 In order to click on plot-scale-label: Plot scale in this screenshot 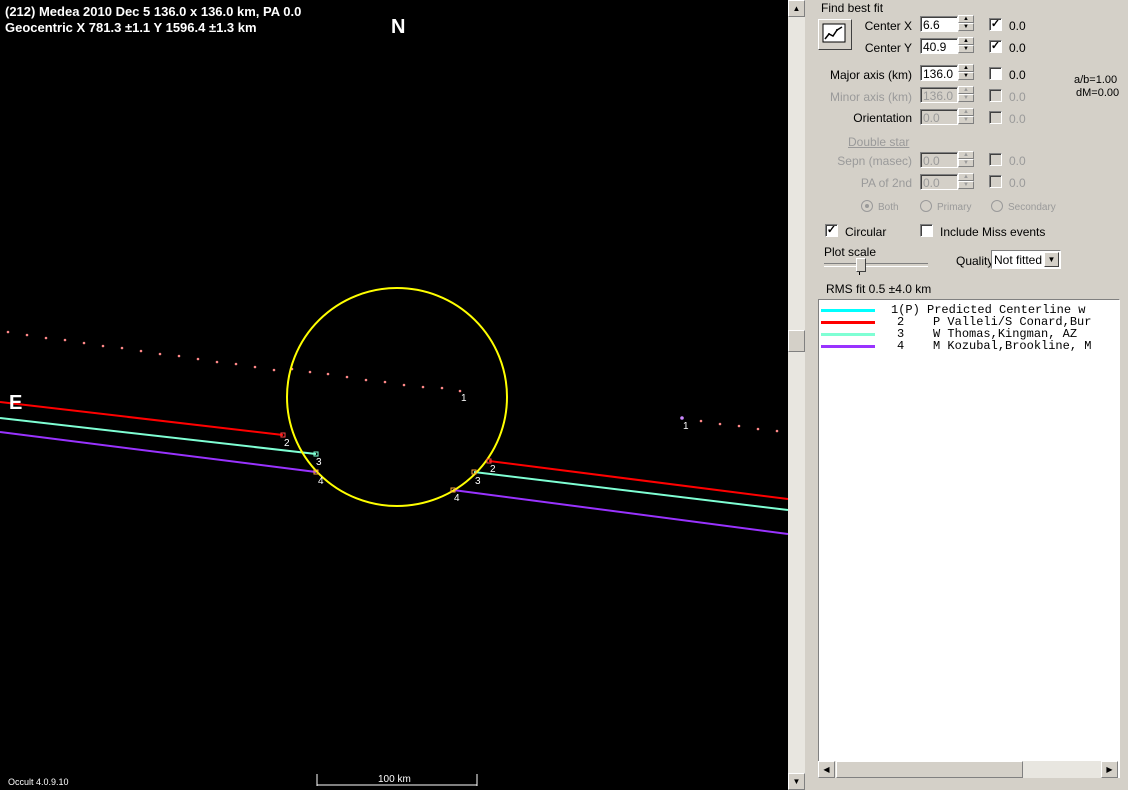, I will do `click(850, 252)`.